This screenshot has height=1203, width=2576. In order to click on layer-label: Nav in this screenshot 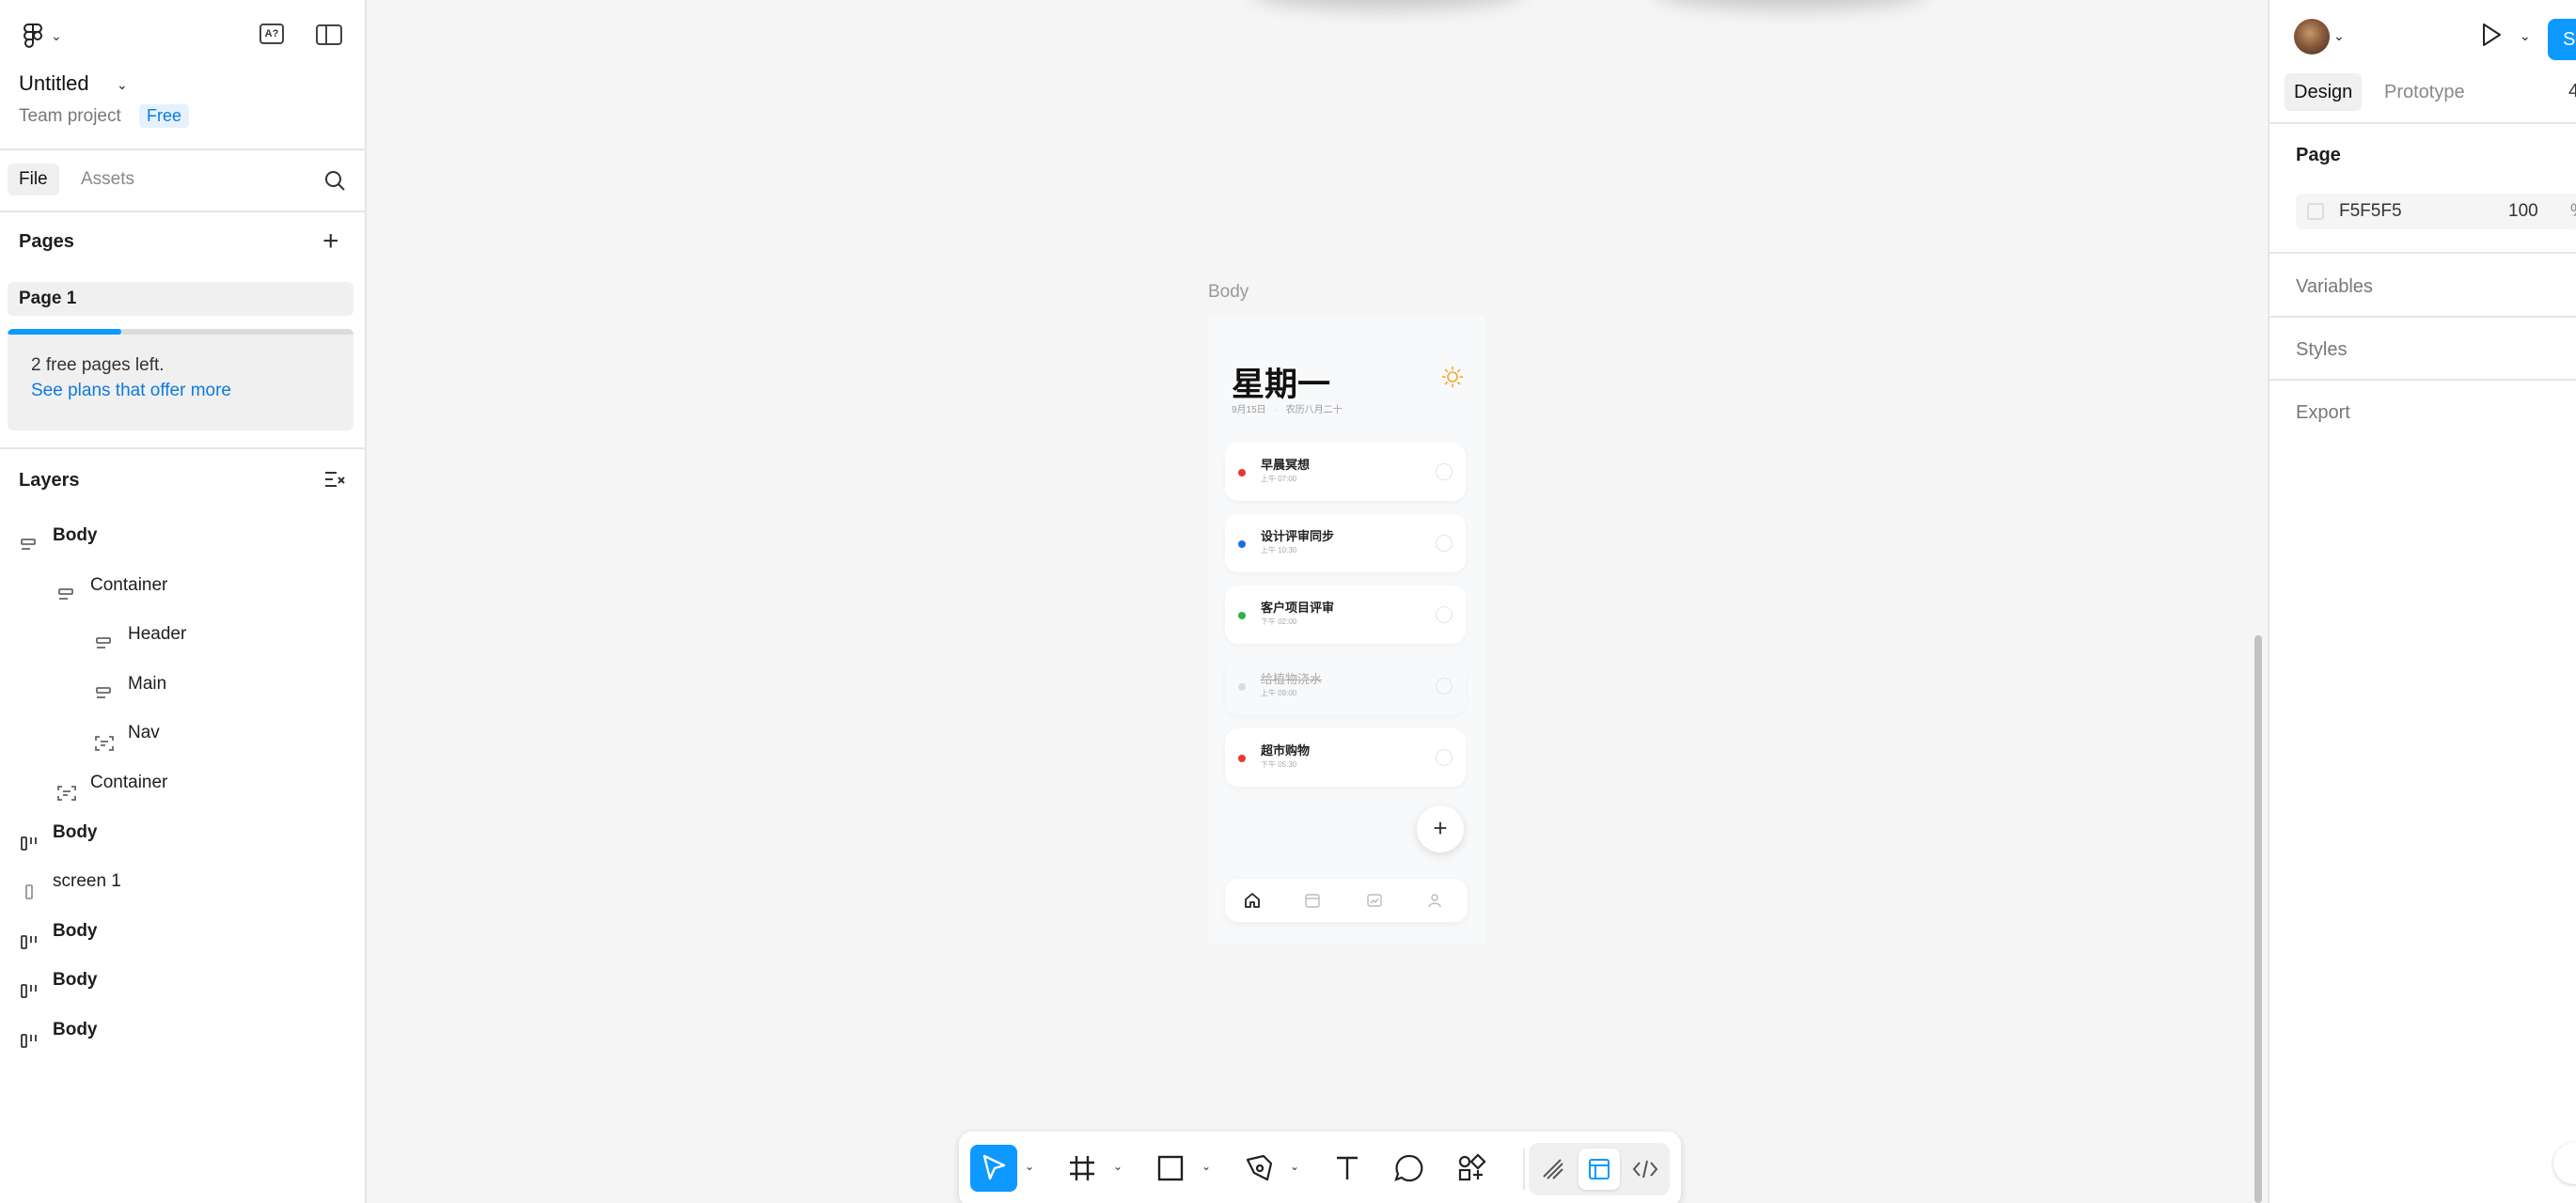, I will do `click(144, 733)`.